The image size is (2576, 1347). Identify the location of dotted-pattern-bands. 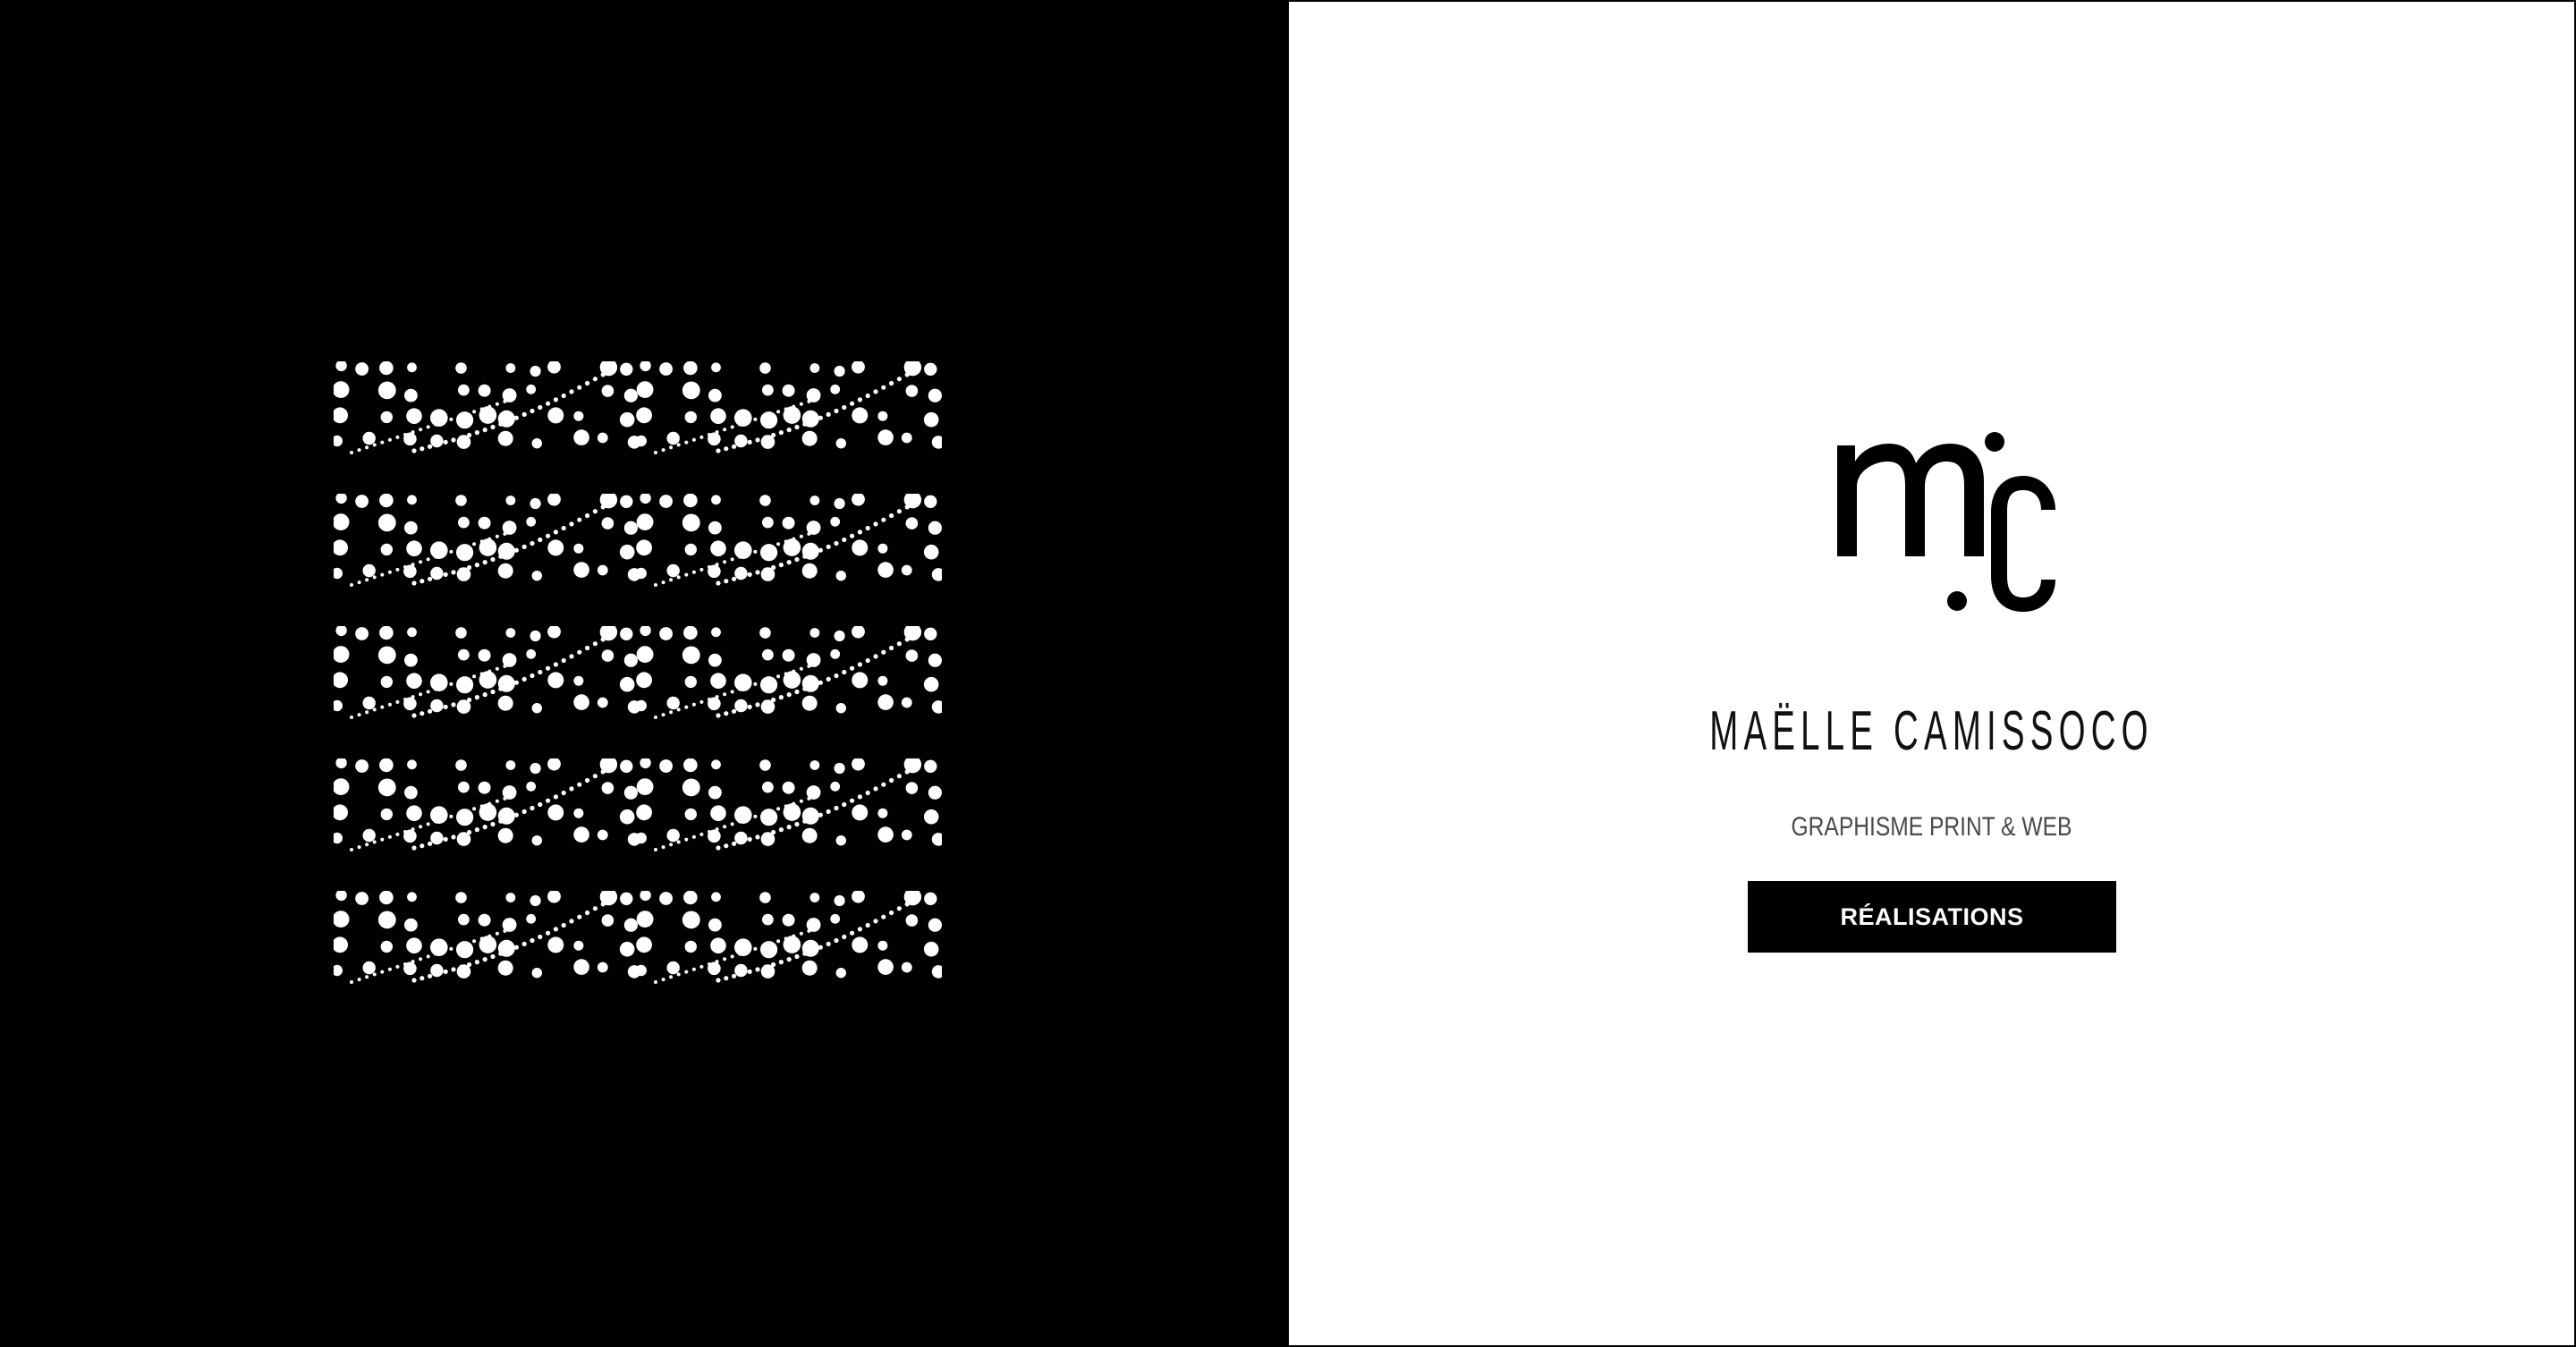
(638, 672).